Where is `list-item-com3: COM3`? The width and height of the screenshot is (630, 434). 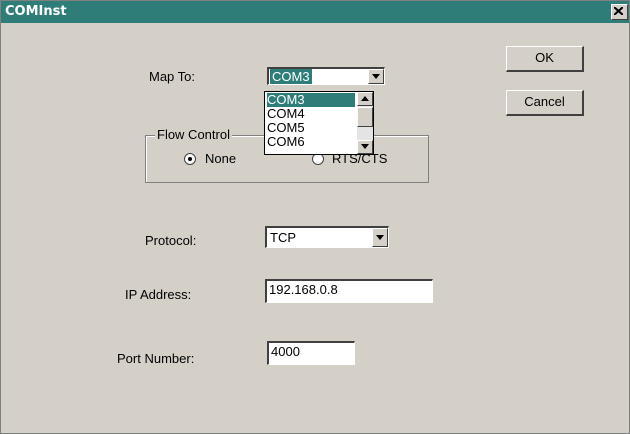
list-item-com3: COM3 is located at coordinates (311, 100).